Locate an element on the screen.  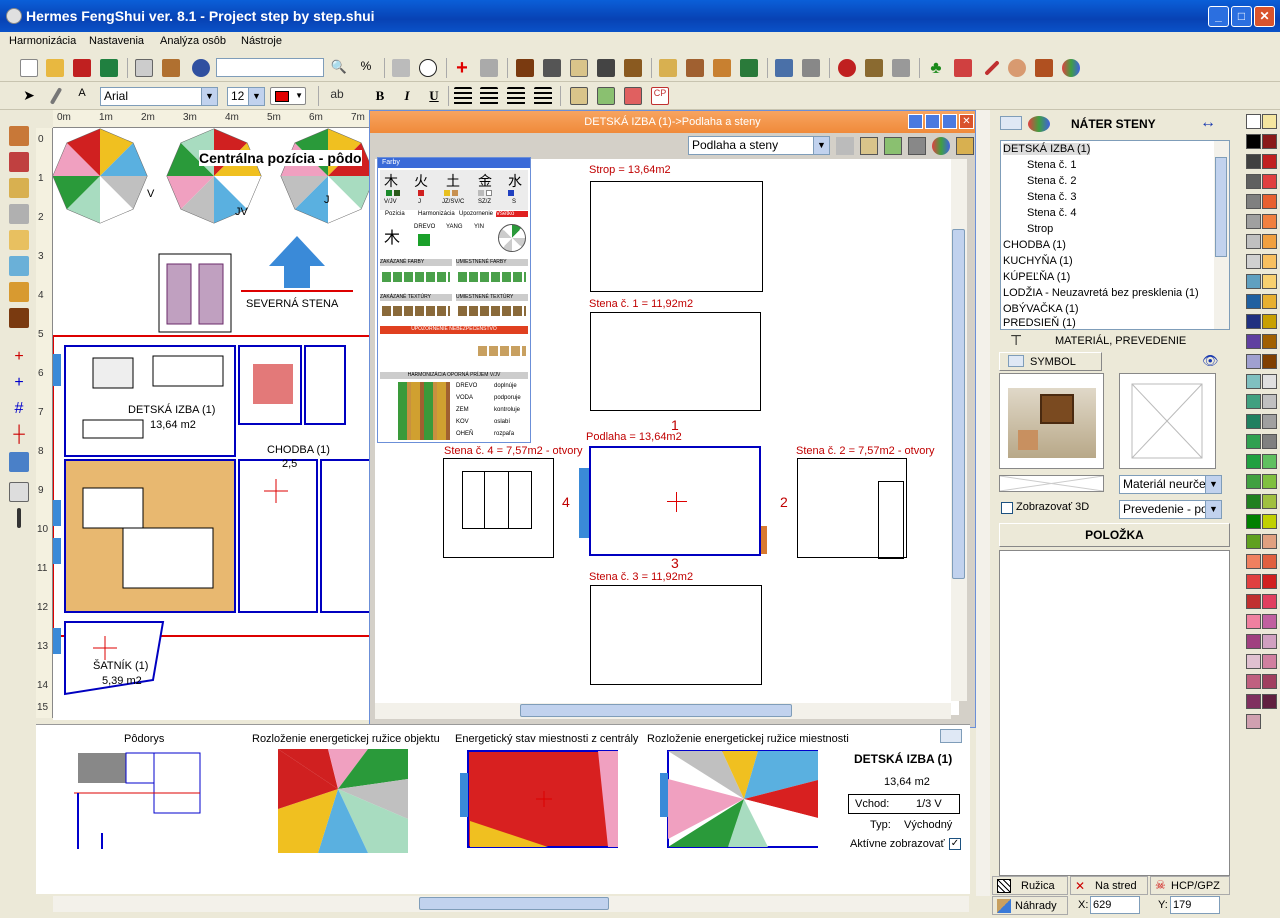
area-icon is located at coordinates (19, 462).